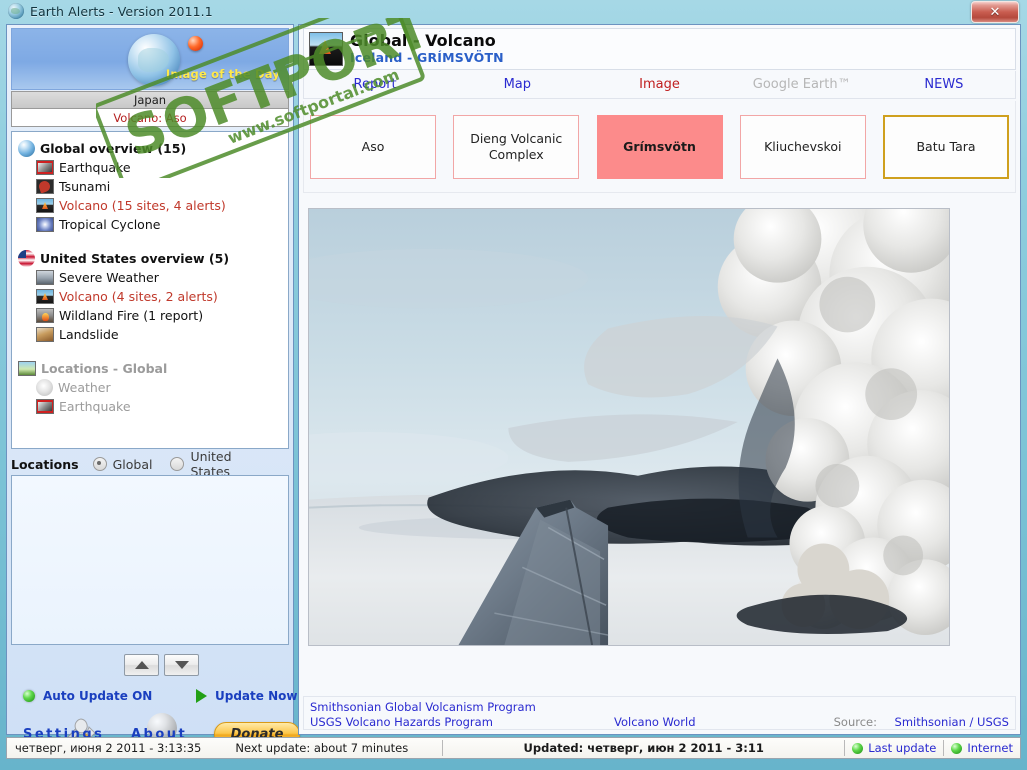 The height and width of the screenshot is (770, 1027). What do you see at coordinates (98, 696) in the screenshot?
I see `auto-update-label: Auto Update ON` at bounding box center [98, 696].